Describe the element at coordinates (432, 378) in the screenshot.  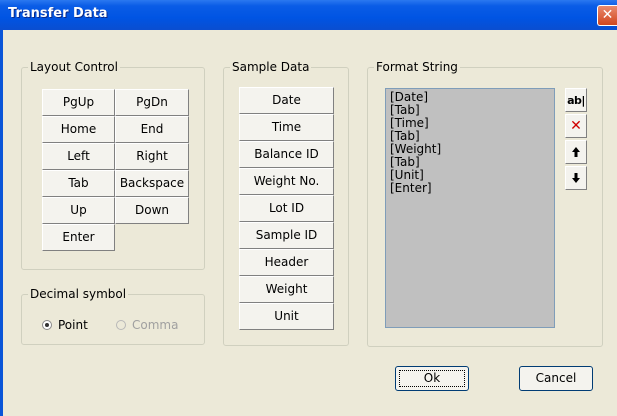
I see `ok-button: Ok` at that location.